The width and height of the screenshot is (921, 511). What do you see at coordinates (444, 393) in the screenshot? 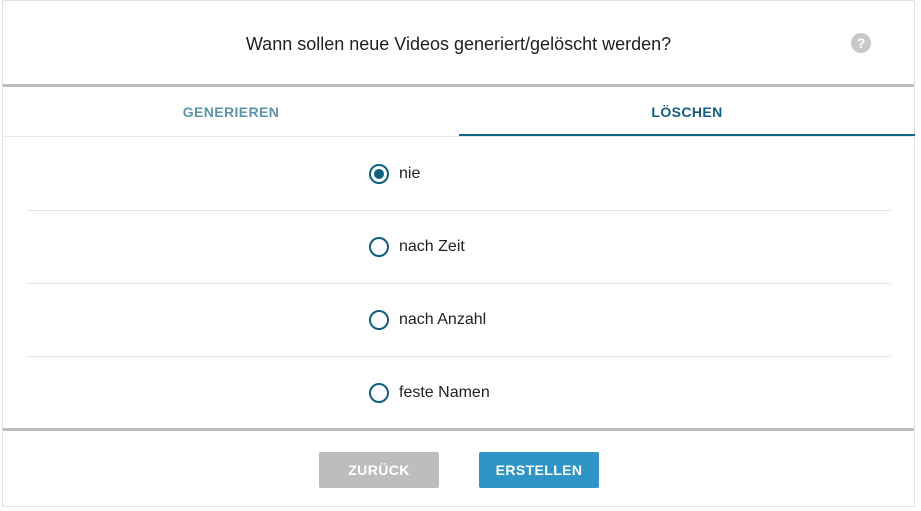
I see `option-label: feste Namen` at bounding box center [444, 393].